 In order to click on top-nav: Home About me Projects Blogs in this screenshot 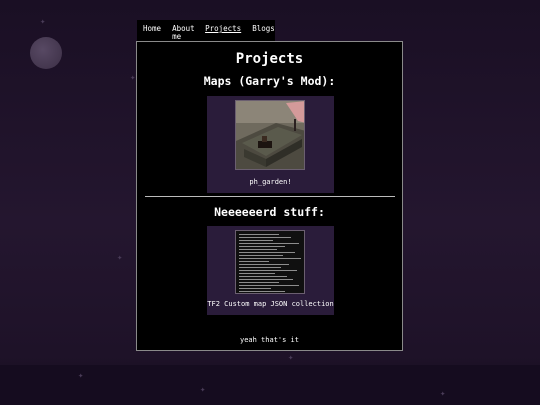, I will do `click(206, 31)`.